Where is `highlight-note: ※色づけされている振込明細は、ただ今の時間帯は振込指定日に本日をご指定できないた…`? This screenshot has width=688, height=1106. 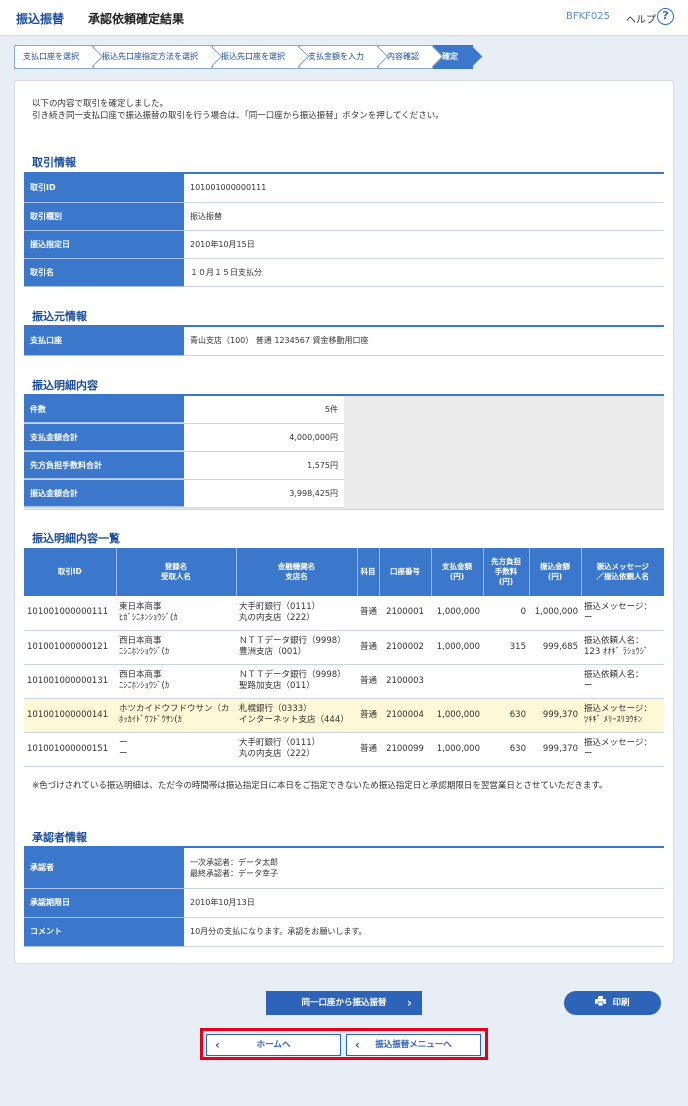
highlight-note: ※色づけされている振込明細は、ただ今の時間帯は振込指定日に本日をご指定できないた… is located at coordinates (320, 786).